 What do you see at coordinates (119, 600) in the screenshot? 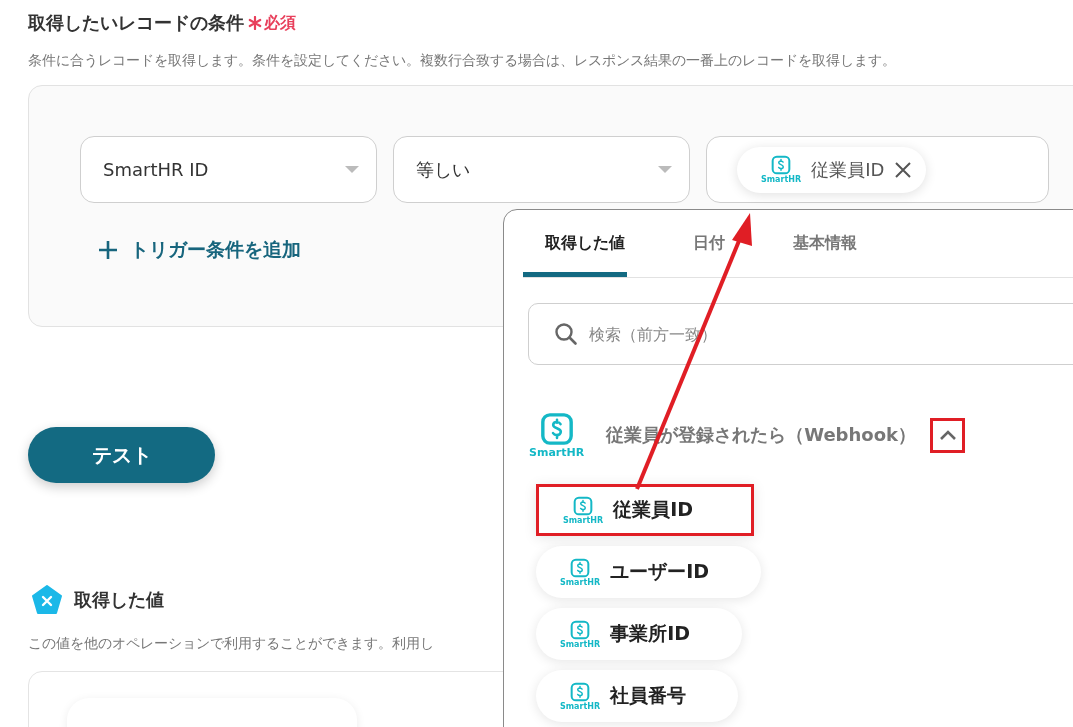
I see `output-title: 取得した値` at bounding box center [119, 600].